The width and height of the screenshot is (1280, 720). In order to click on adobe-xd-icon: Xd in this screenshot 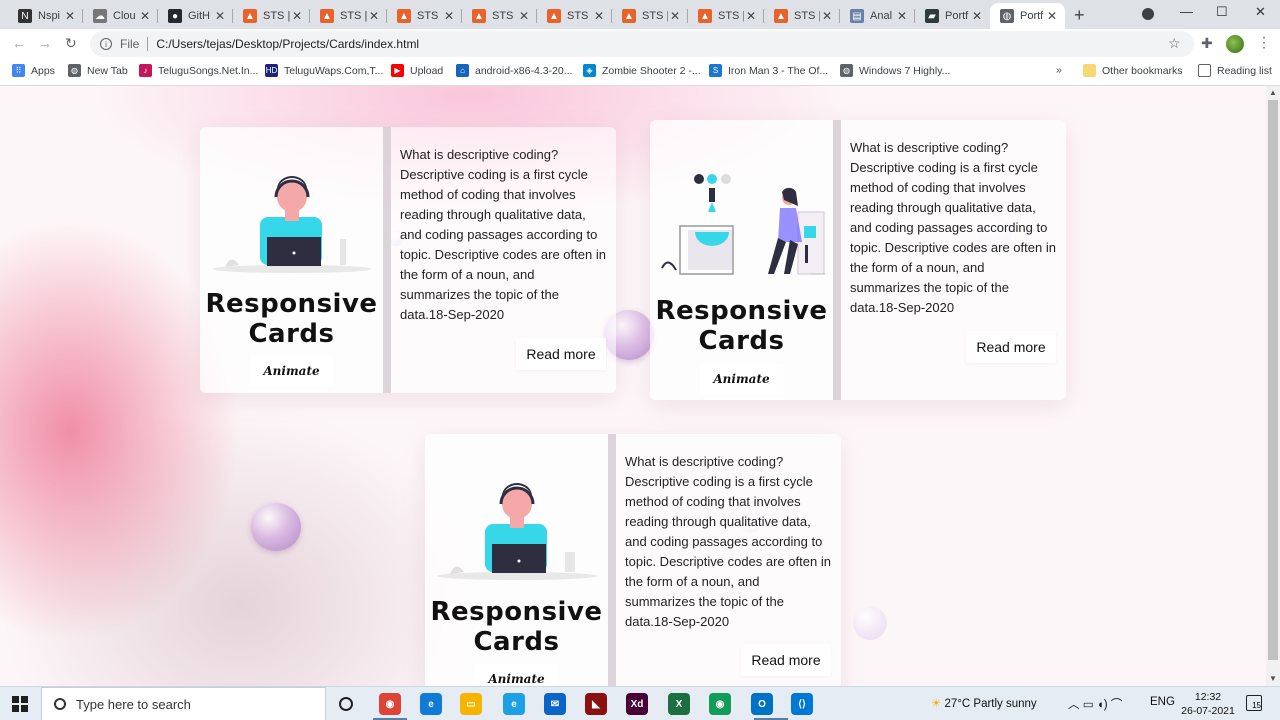, I will do `click(637, 704)`.